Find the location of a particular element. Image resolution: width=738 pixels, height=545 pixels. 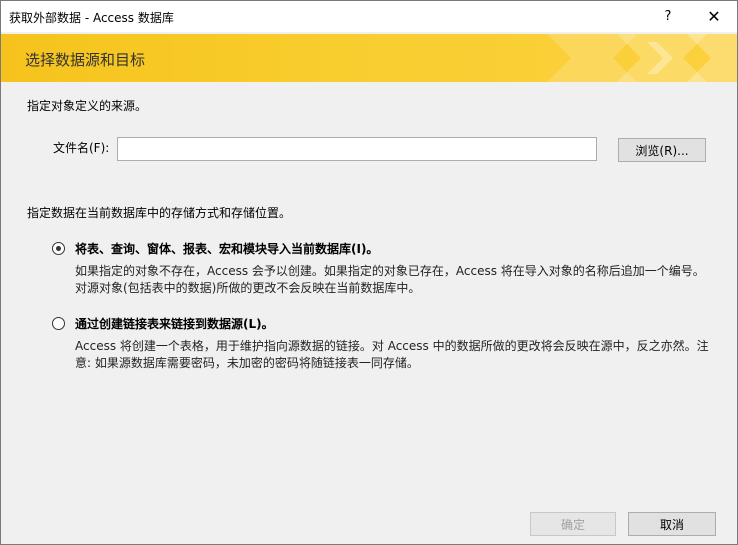

banner-title: 选择数据源和目标 is located at coordinates (85, 60).